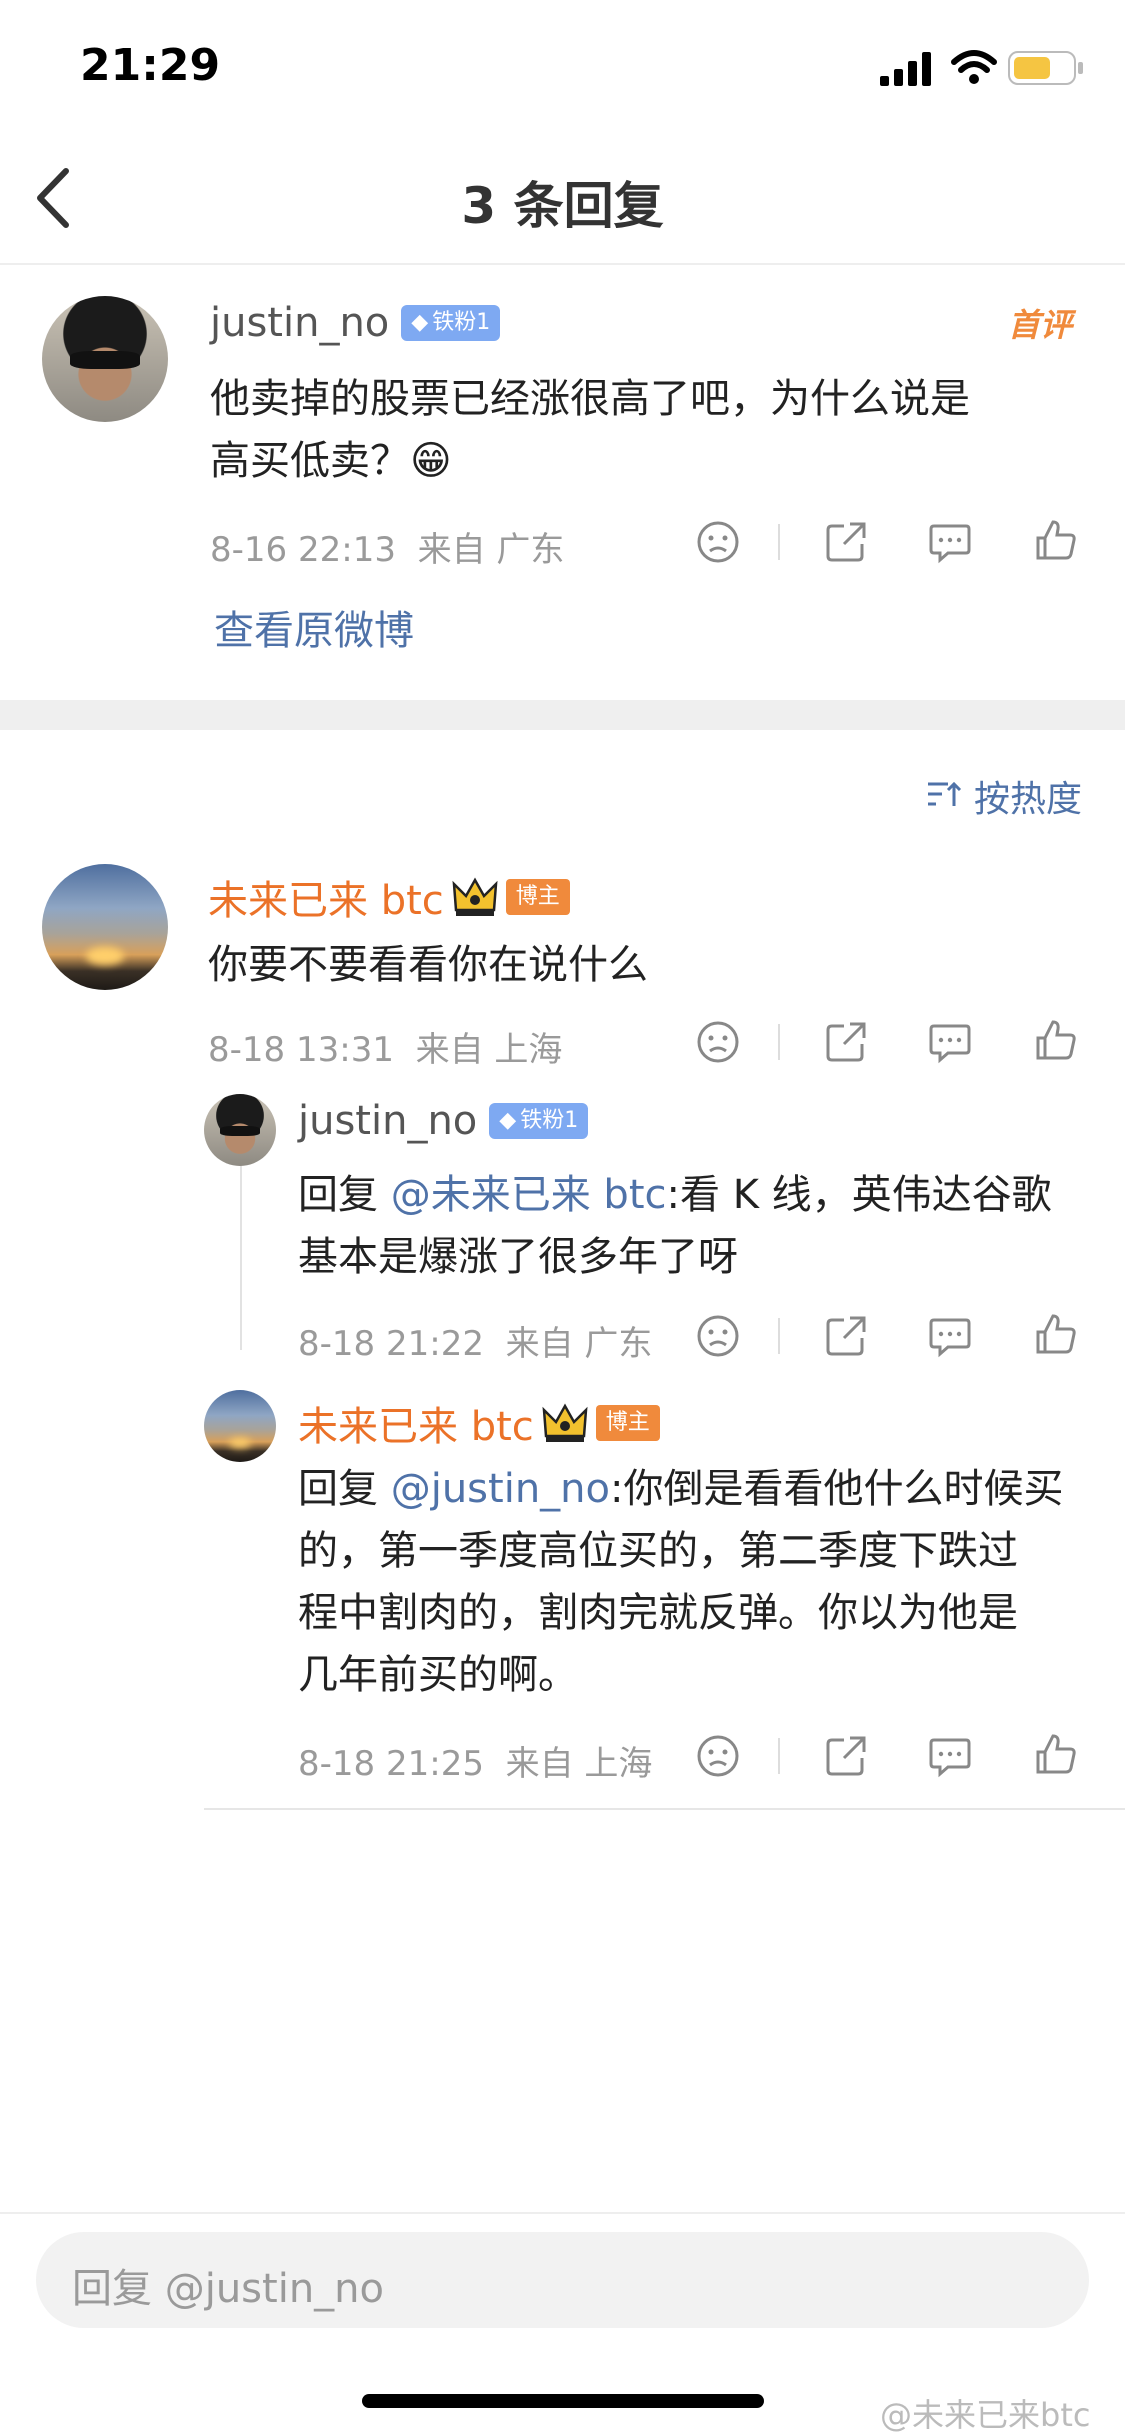 This screenshot has width=1125, height=2436. Describe the element at coordinates (314, 627) in the screenshot. I see `view-original-post-link: 查看原微博` at that location.